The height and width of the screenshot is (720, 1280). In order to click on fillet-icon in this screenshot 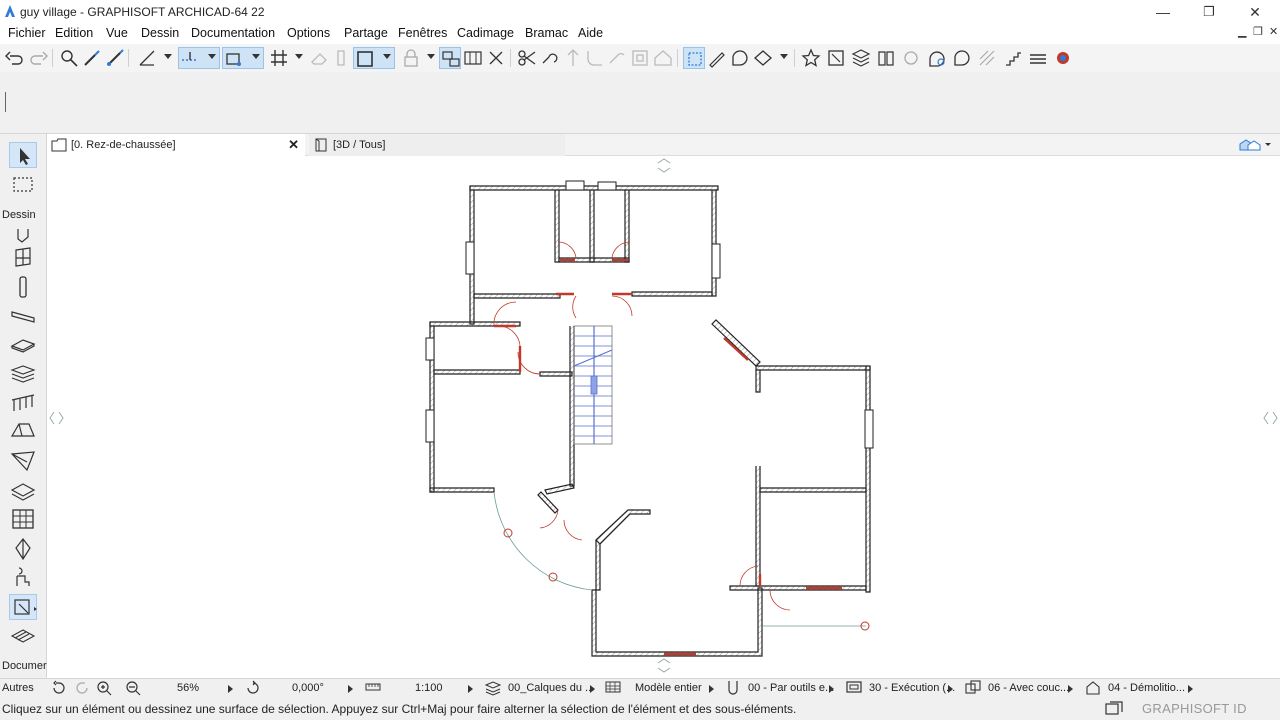, I will do `click(595, 58)`.